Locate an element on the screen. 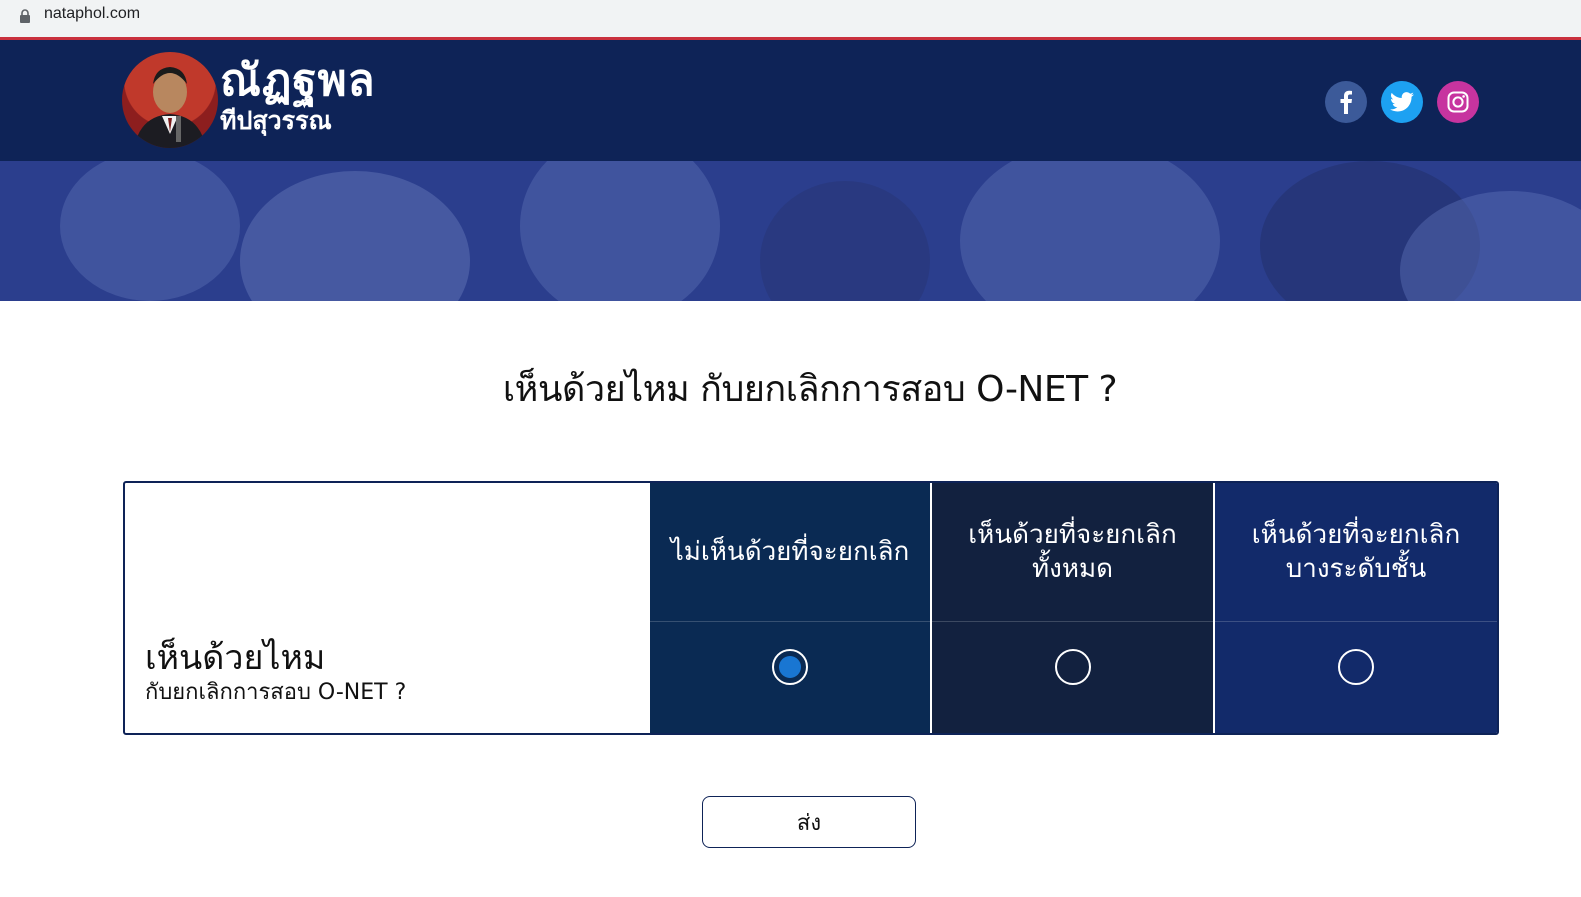  poll-option-column: ไม่เห็นด้วยที่จะยกเลิก is located at coordinates (790, 608).